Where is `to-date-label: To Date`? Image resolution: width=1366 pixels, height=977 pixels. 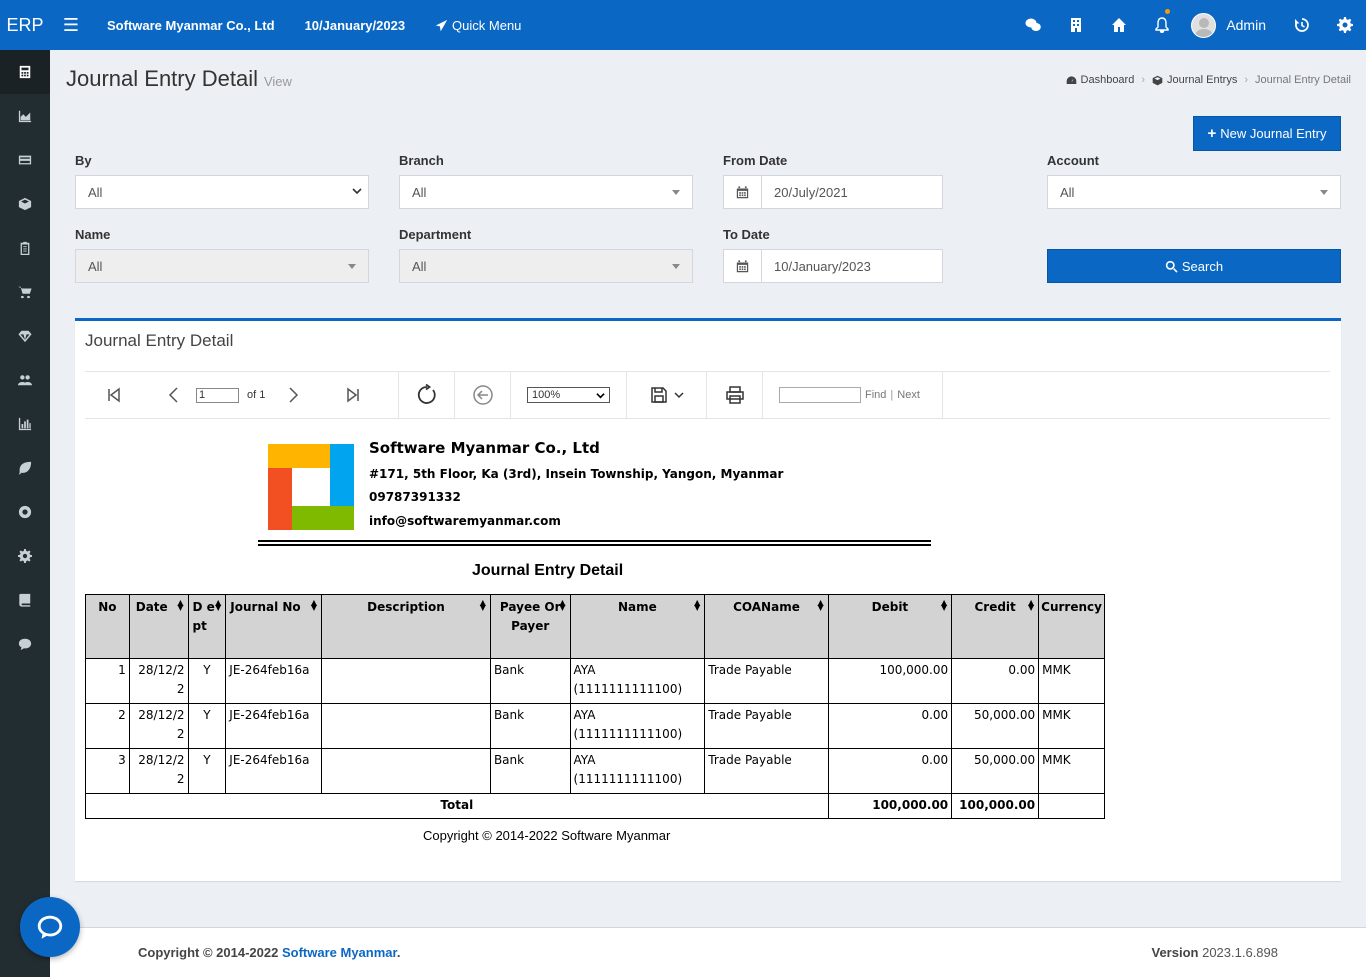
to-date-label: To Date is located at coordinates (746, 234).